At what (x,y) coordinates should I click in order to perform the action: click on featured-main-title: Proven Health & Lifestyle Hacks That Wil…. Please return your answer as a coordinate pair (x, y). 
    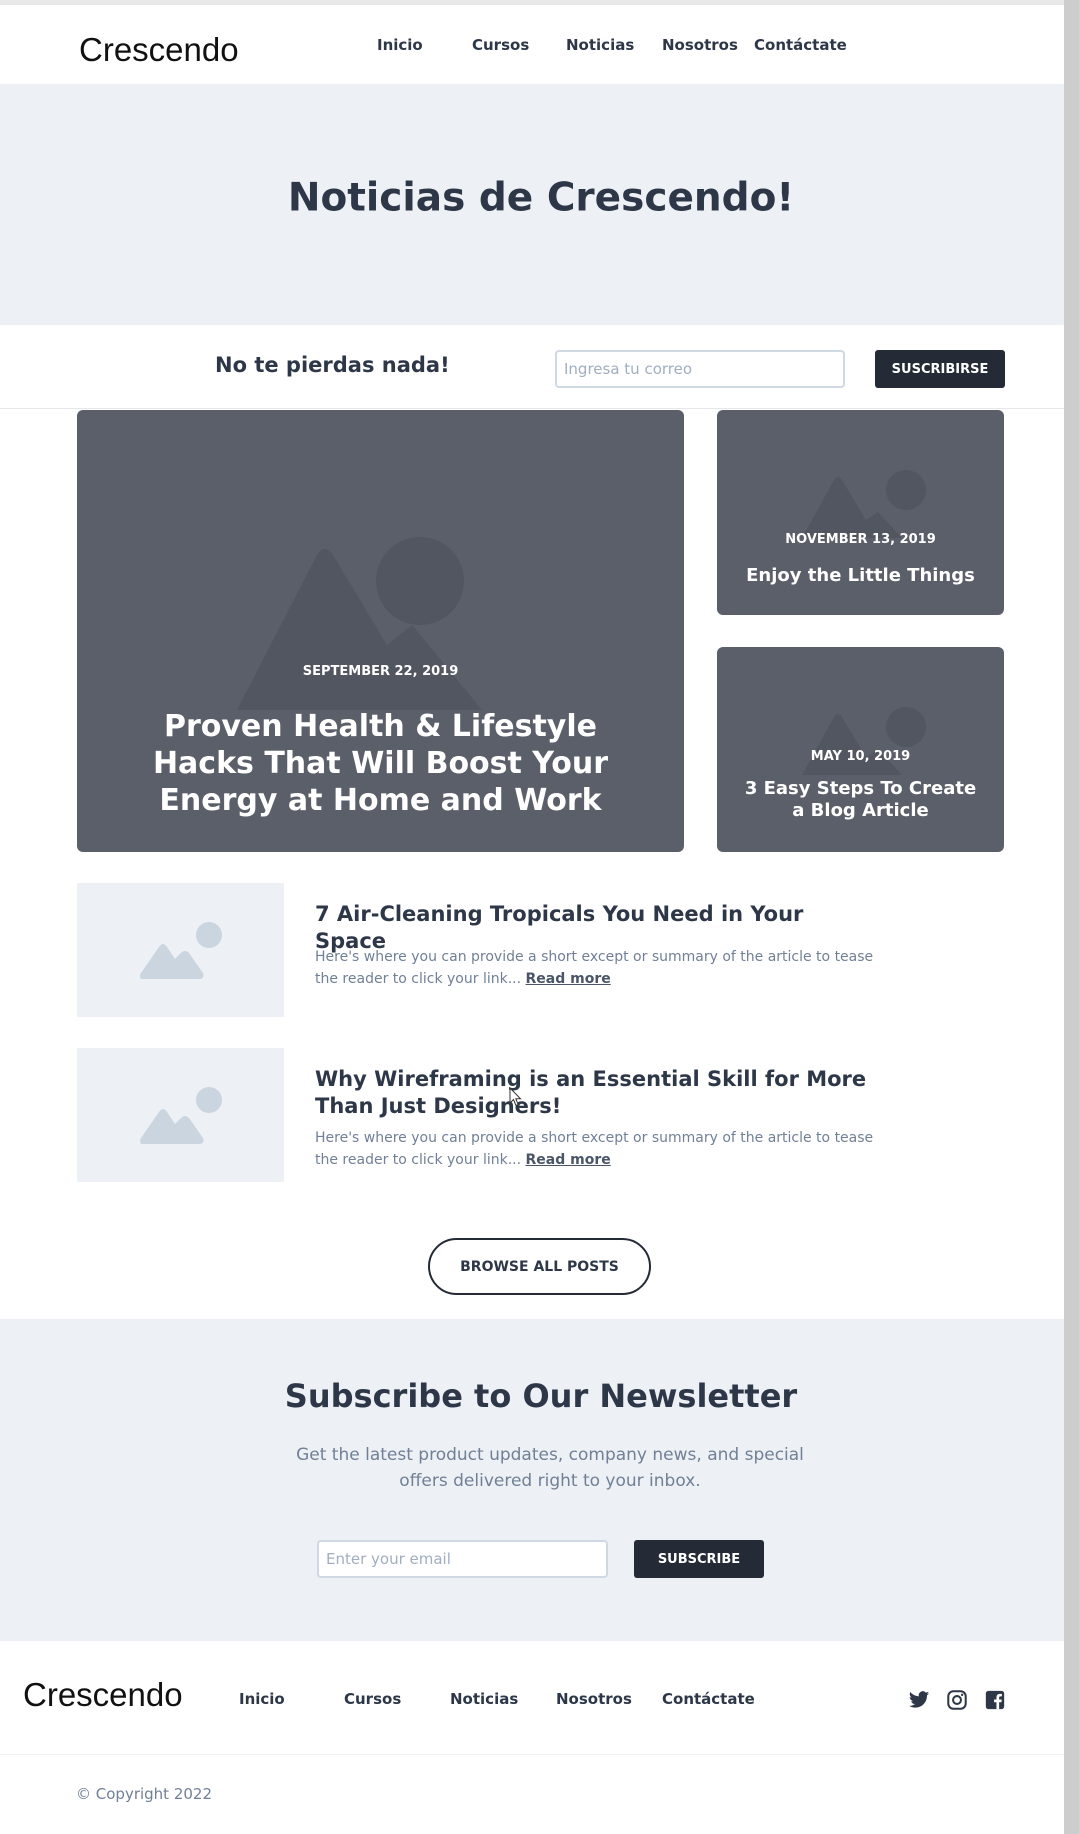
    Looking at the image, I should click on (380, 763).